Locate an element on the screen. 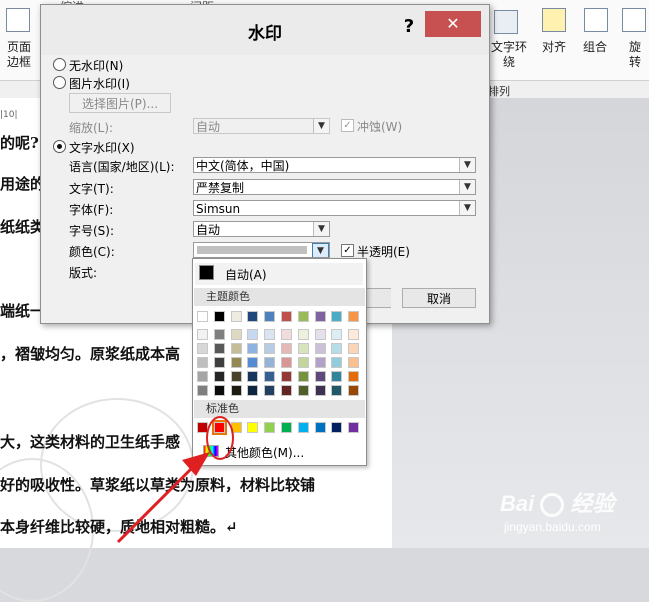 This screenshot has height=602, width=649. size-select: 自动 ▼ is located at coordinates (261, 229).